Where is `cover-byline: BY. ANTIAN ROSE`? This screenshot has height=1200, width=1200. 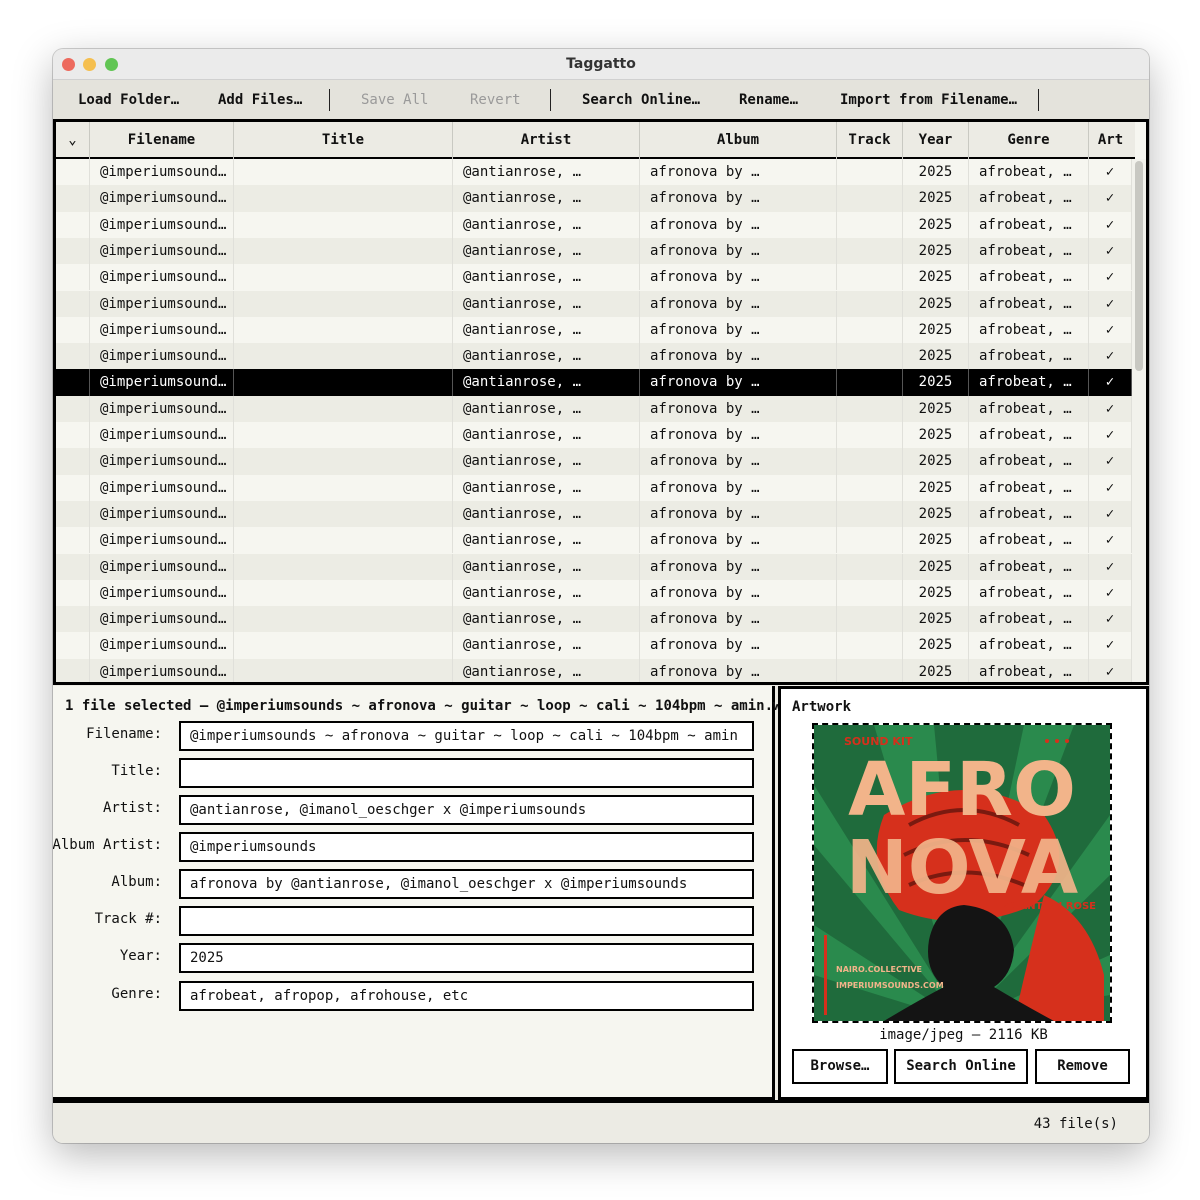
cover-byline: BY. ANTIAN ROSE is located at coordinates (1048, 906).